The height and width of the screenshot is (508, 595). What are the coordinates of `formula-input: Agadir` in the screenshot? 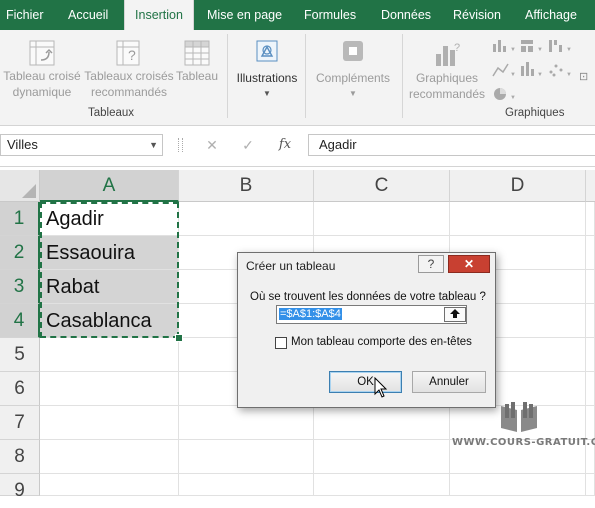 It's located at (451, 145).